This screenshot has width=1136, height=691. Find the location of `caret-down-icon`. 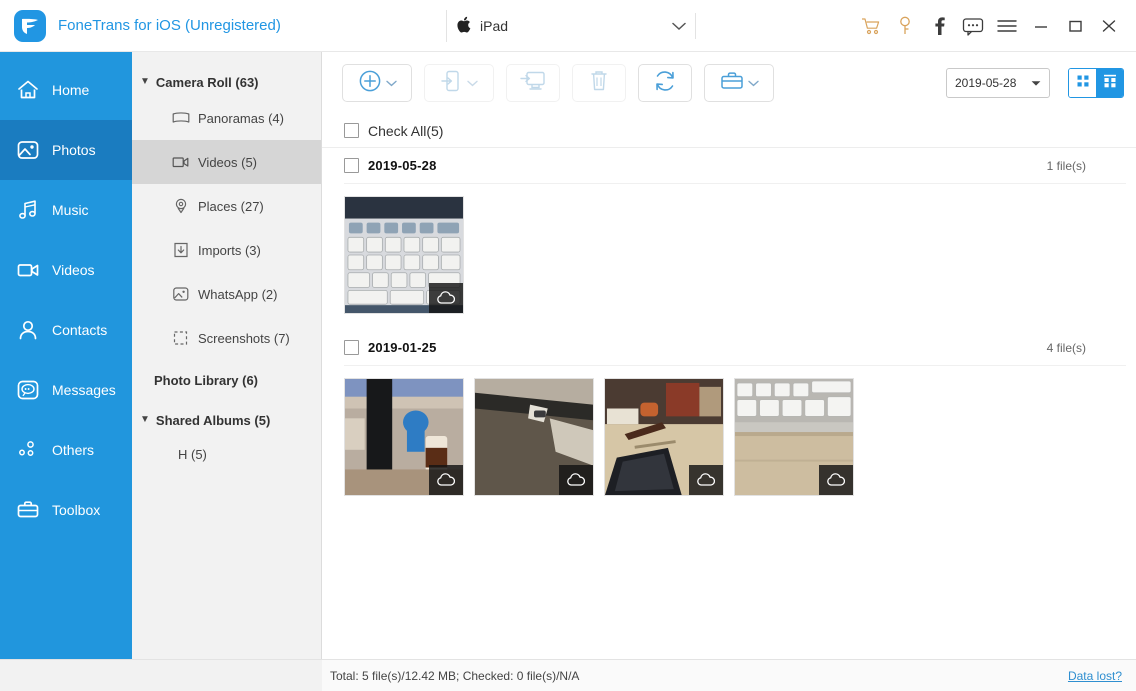

caret-down-icon is located at coordinates (1036, 83).